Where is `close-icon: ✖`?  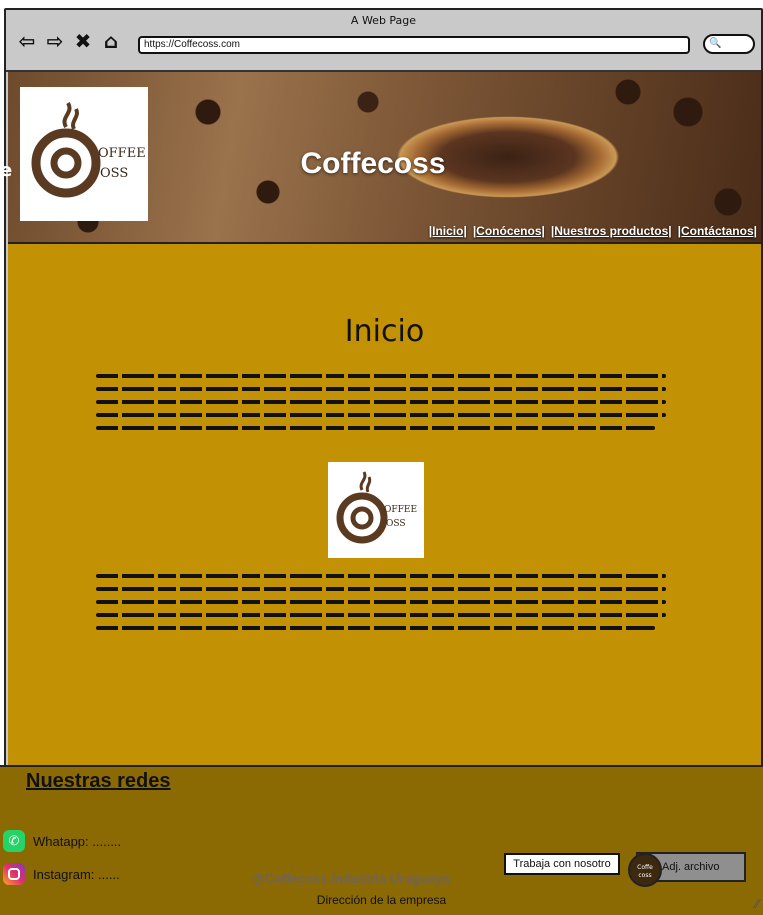
close-icon: ✖ is located at coordinates (83, 41).